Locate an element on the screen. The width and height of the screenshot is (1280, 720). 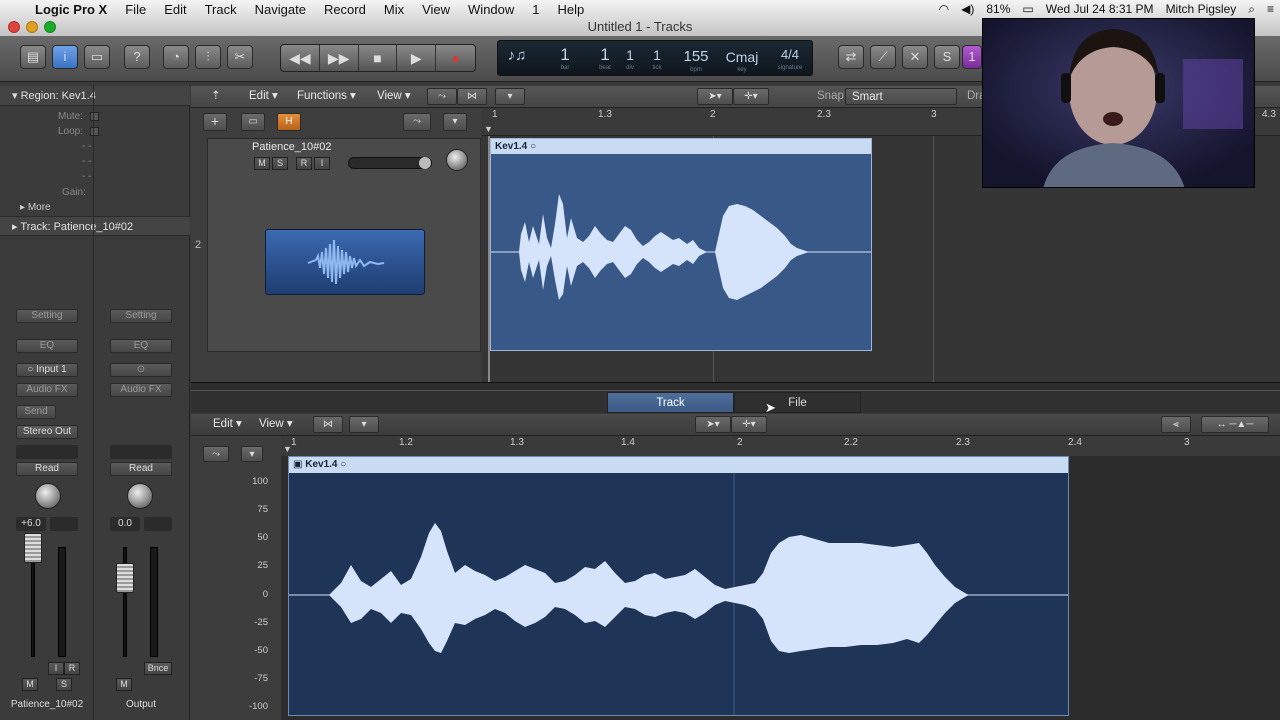
lcd-signature: 4/4 is located at coordinates (790, 55).